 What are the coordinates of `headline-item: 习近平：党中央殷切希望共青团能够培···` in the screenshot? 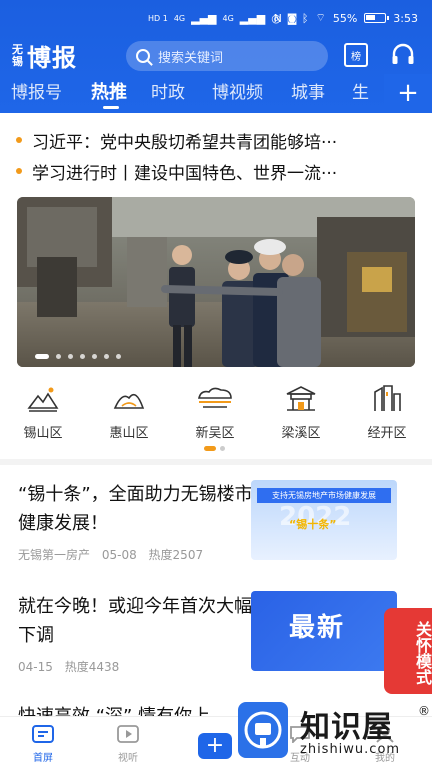 It's located at (217, 140).